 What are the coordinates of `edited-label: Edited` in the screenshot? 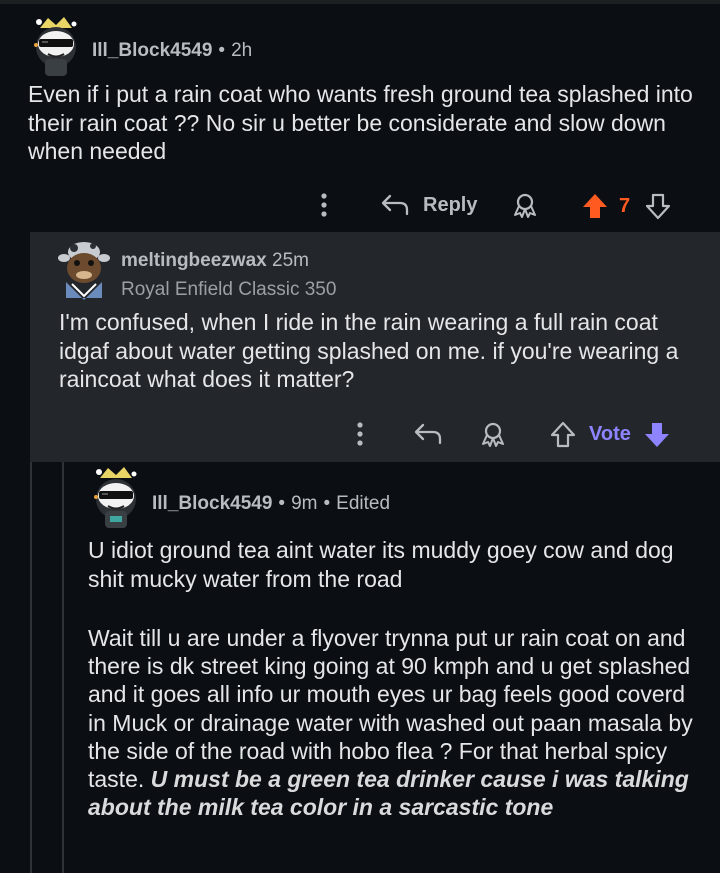 It's located at (363, 503).